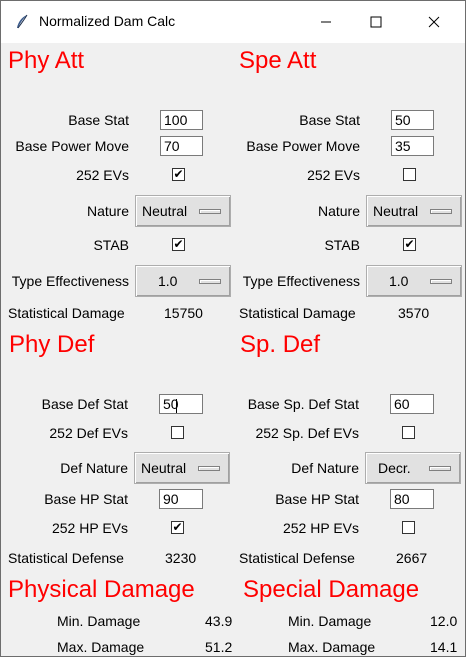  I want to click on spe-att-stab-label: STAB, so click(342, 245).